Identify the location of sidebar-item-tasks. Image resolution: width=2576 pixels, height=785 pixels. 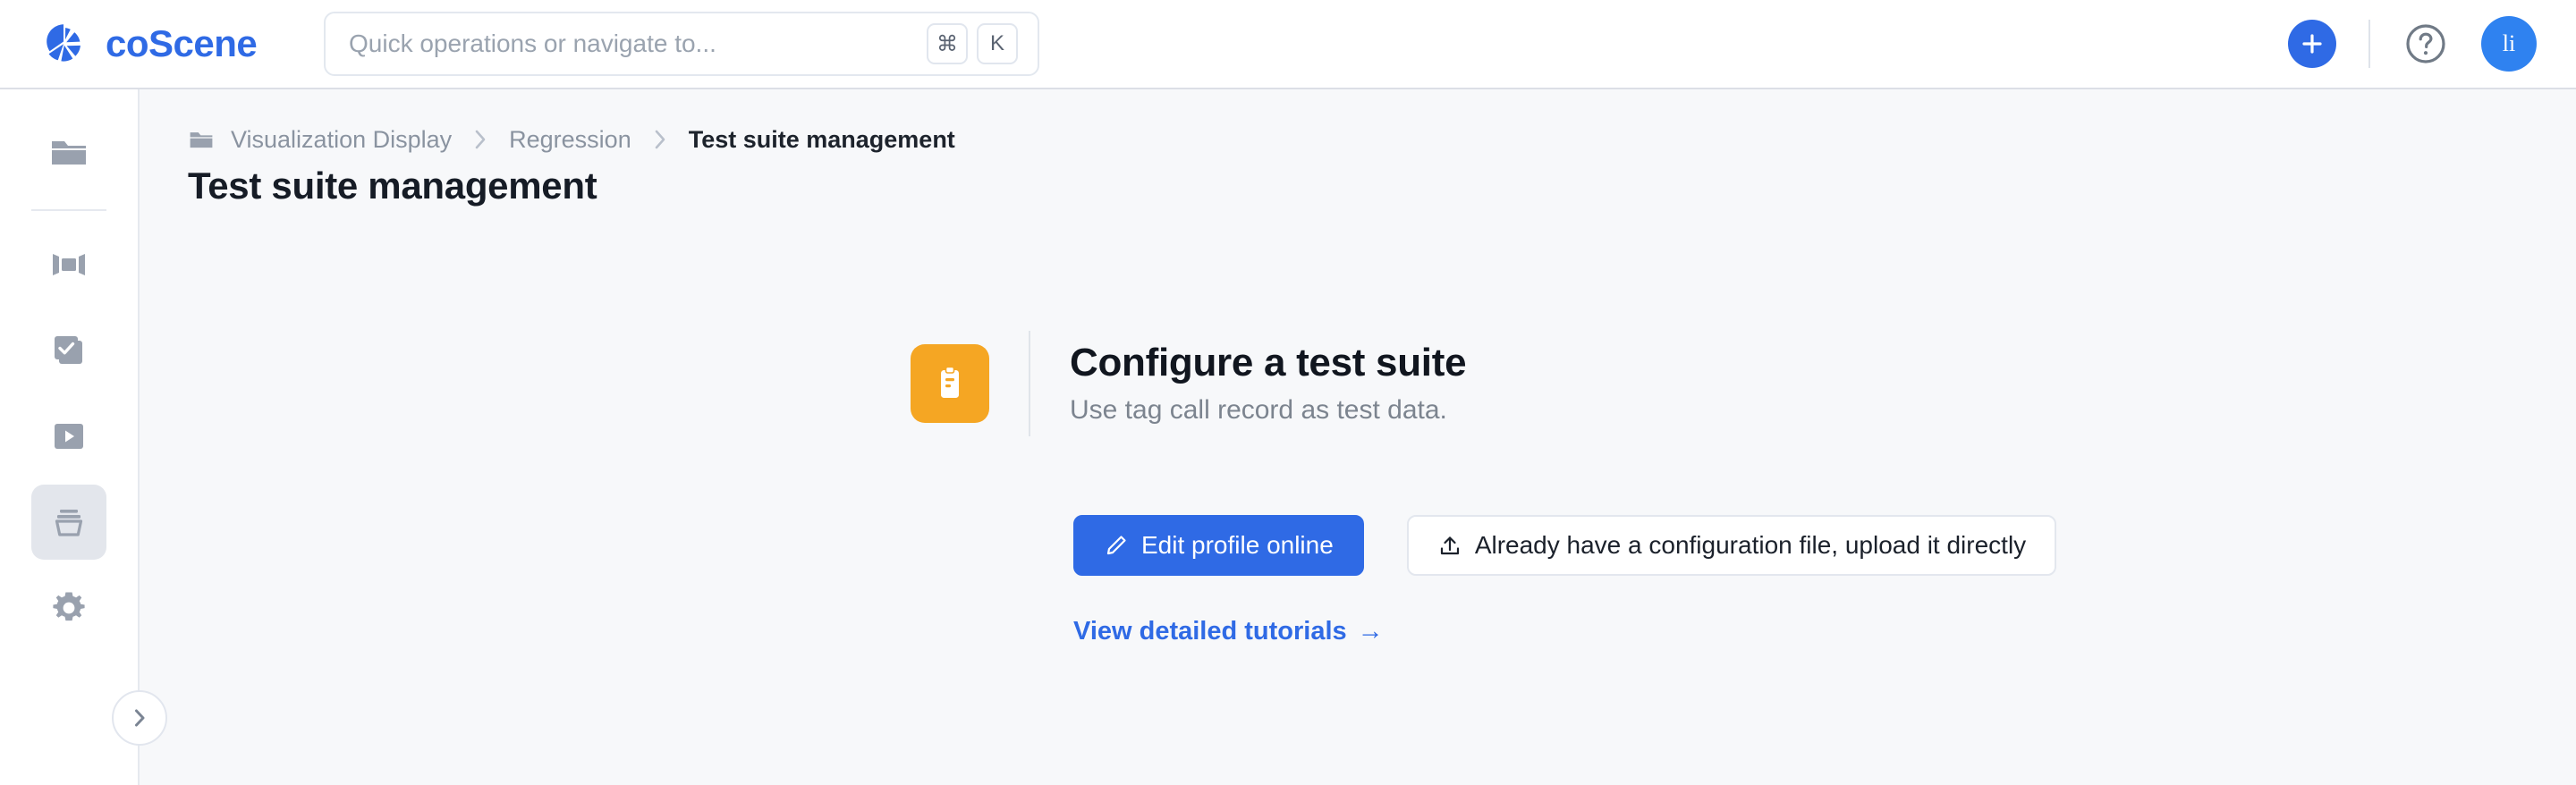
(68, 350).